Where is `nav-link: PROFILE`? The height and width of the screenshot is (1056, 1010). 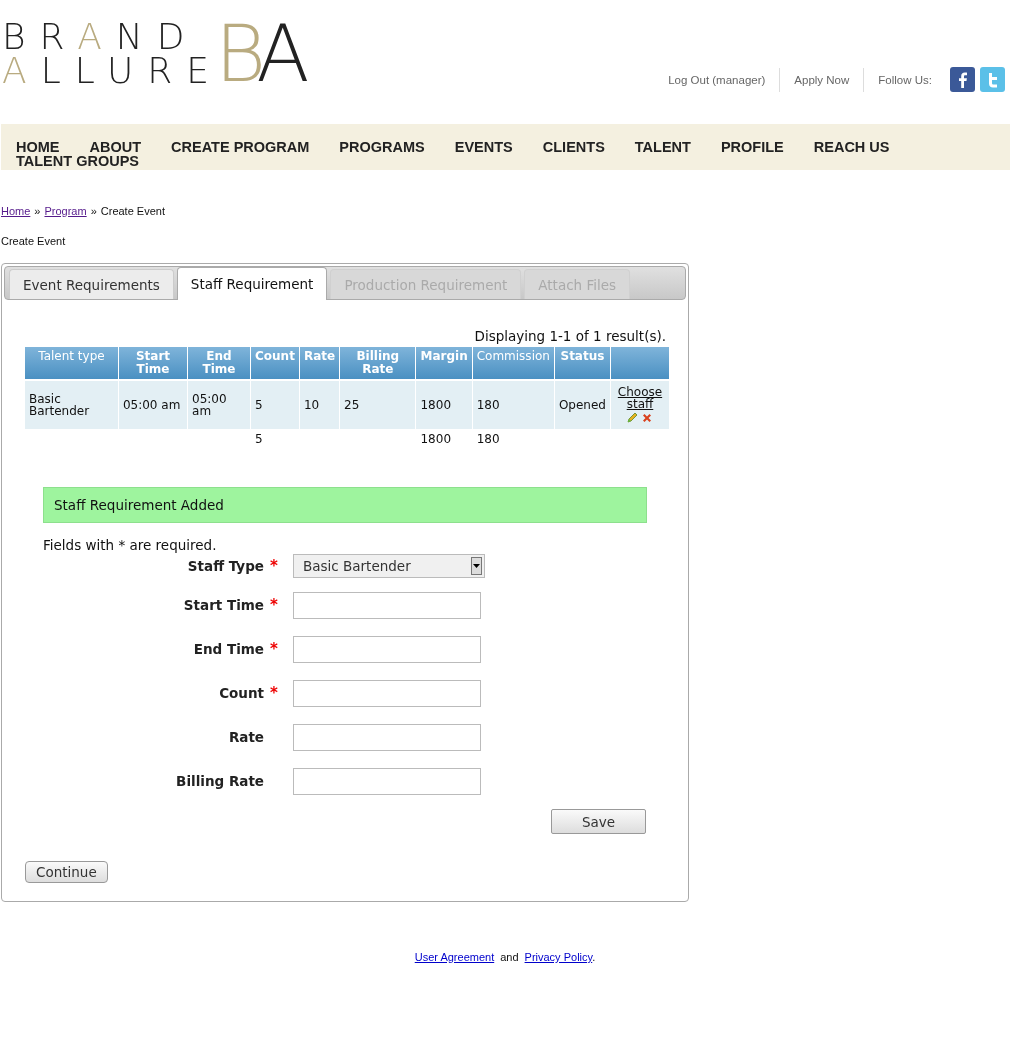 nav-link: PROFILE is located at coordinates (752, 147).